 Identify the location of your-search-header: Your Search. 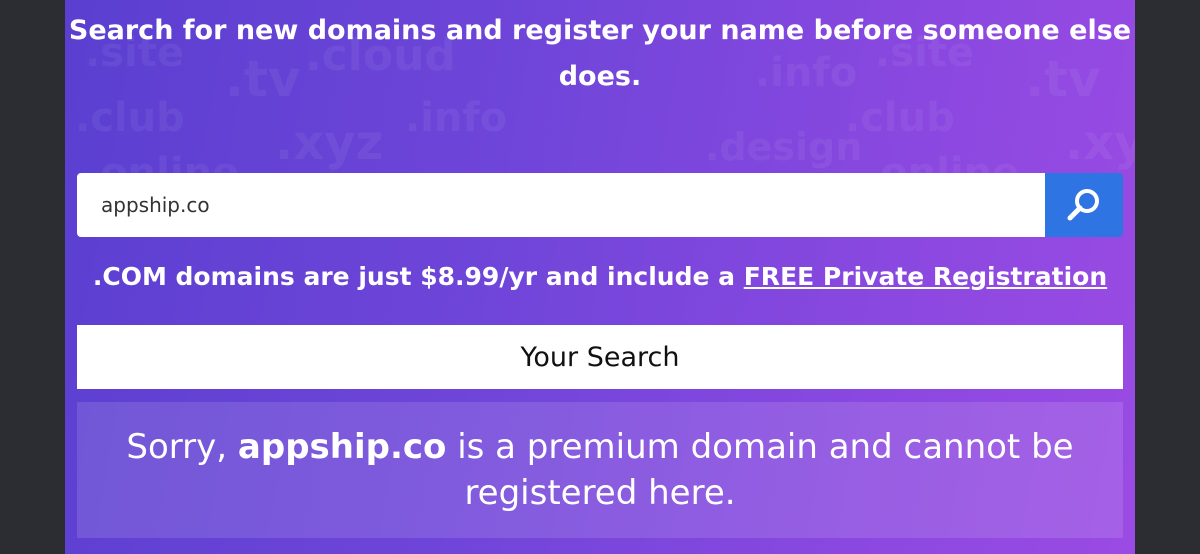
(600, 357).